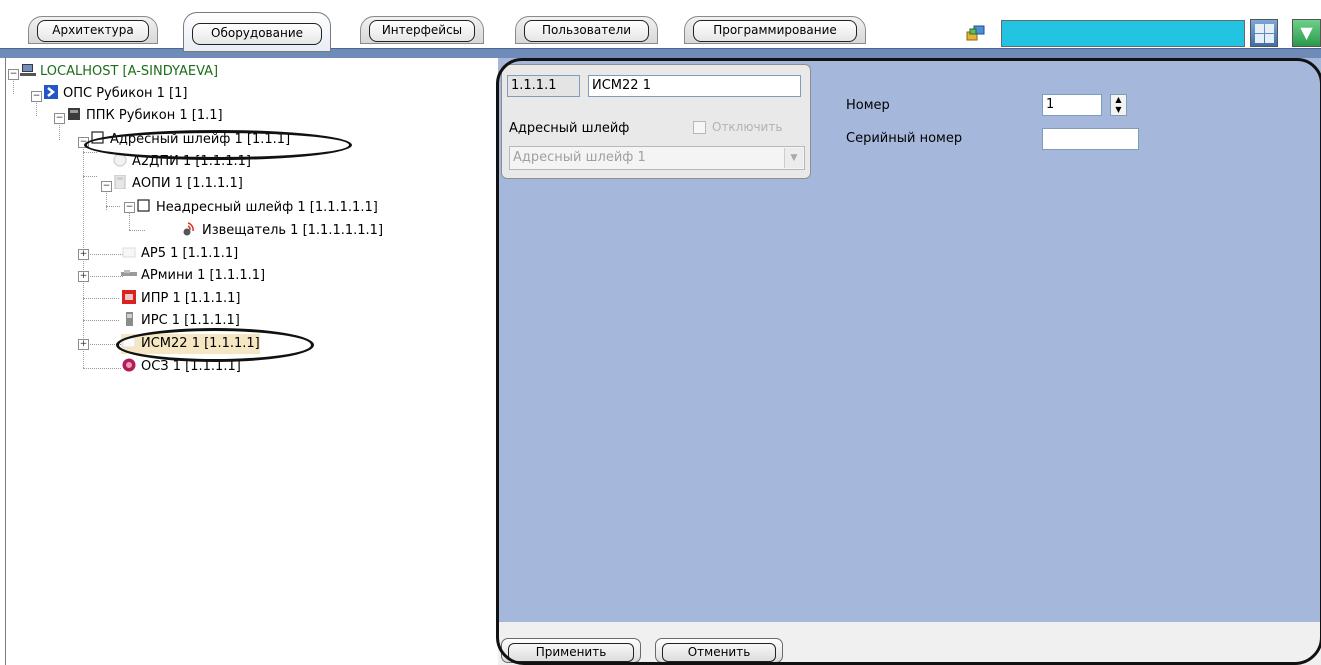 Image resolution: width=1321 pixels, height=665 pixels. Describe the element at coordinates (793, 158) in the screenshot. I see `chevron-down-icon: ▼` at that location.